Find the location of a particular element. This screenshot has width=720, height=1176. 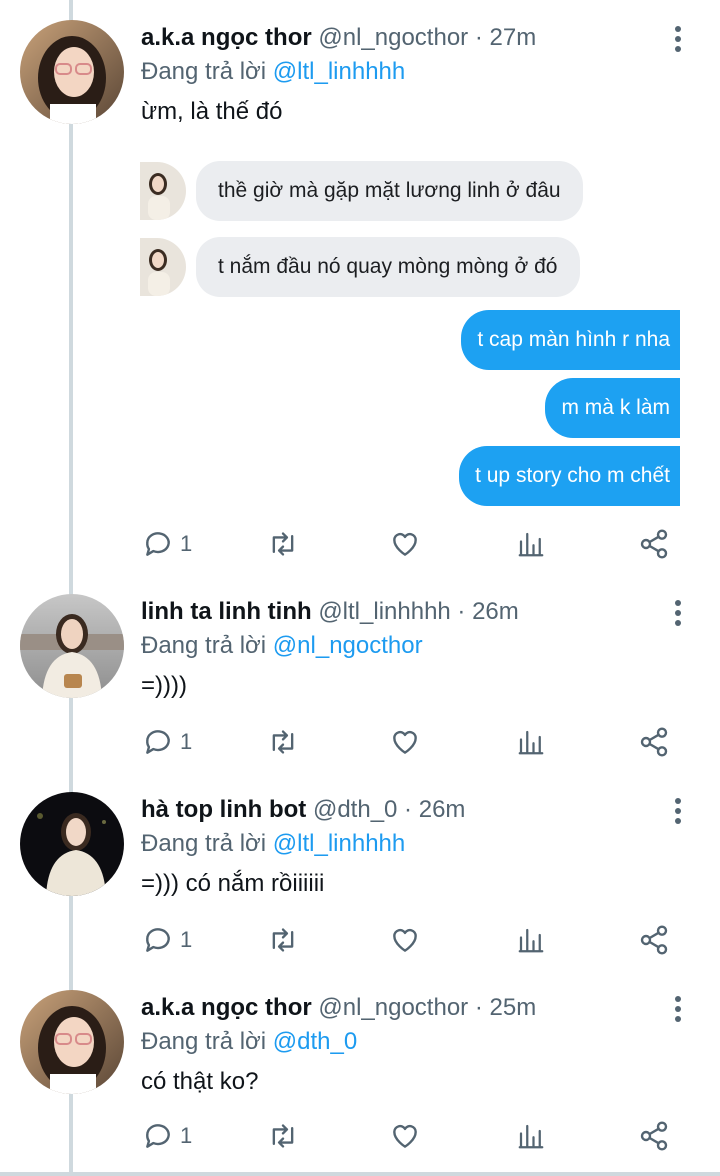

reply-mention: @nl_ngocthor is located at coordinates (348, 645).